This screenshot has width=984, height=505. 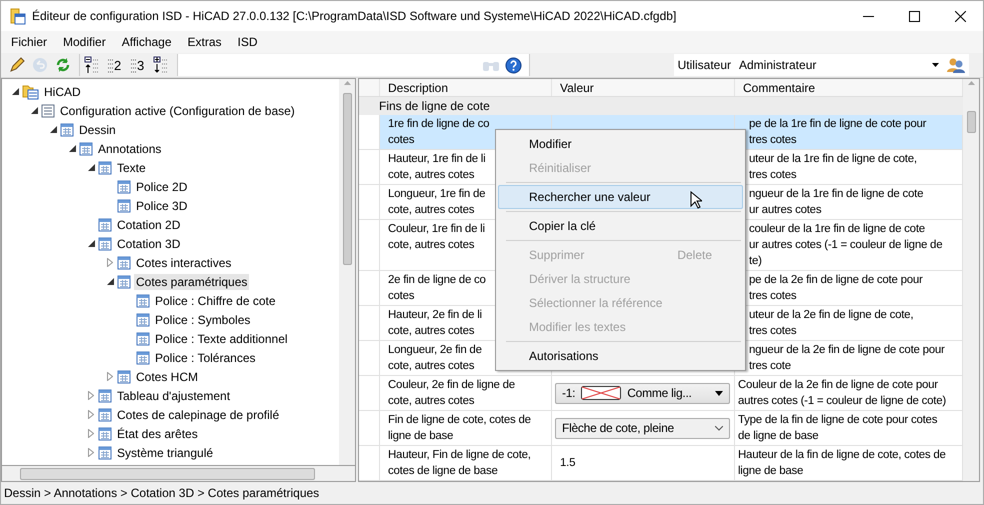 What do you see at coordinates (694, 255) in the screenshot?
I see `shortcut-text: Delete` at bounding box center [694, 255].